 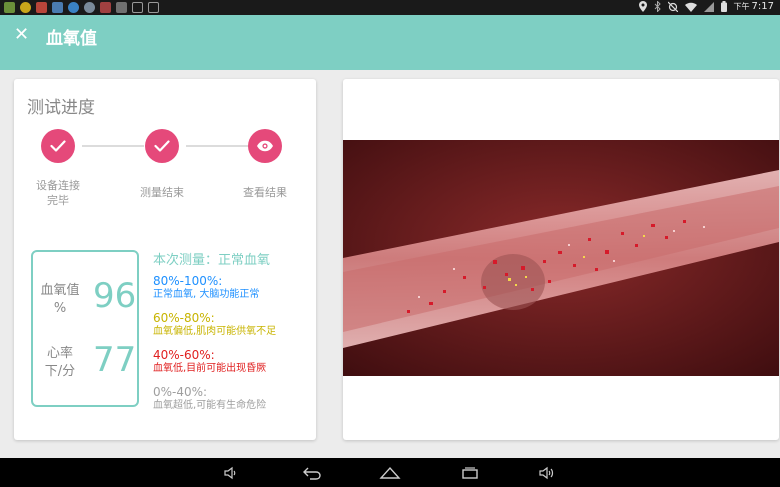 What do you see at coordinates (184, 355) in the screenshot?
I see `legend-range: 40%-60%:` at bounding box center [184, 355].